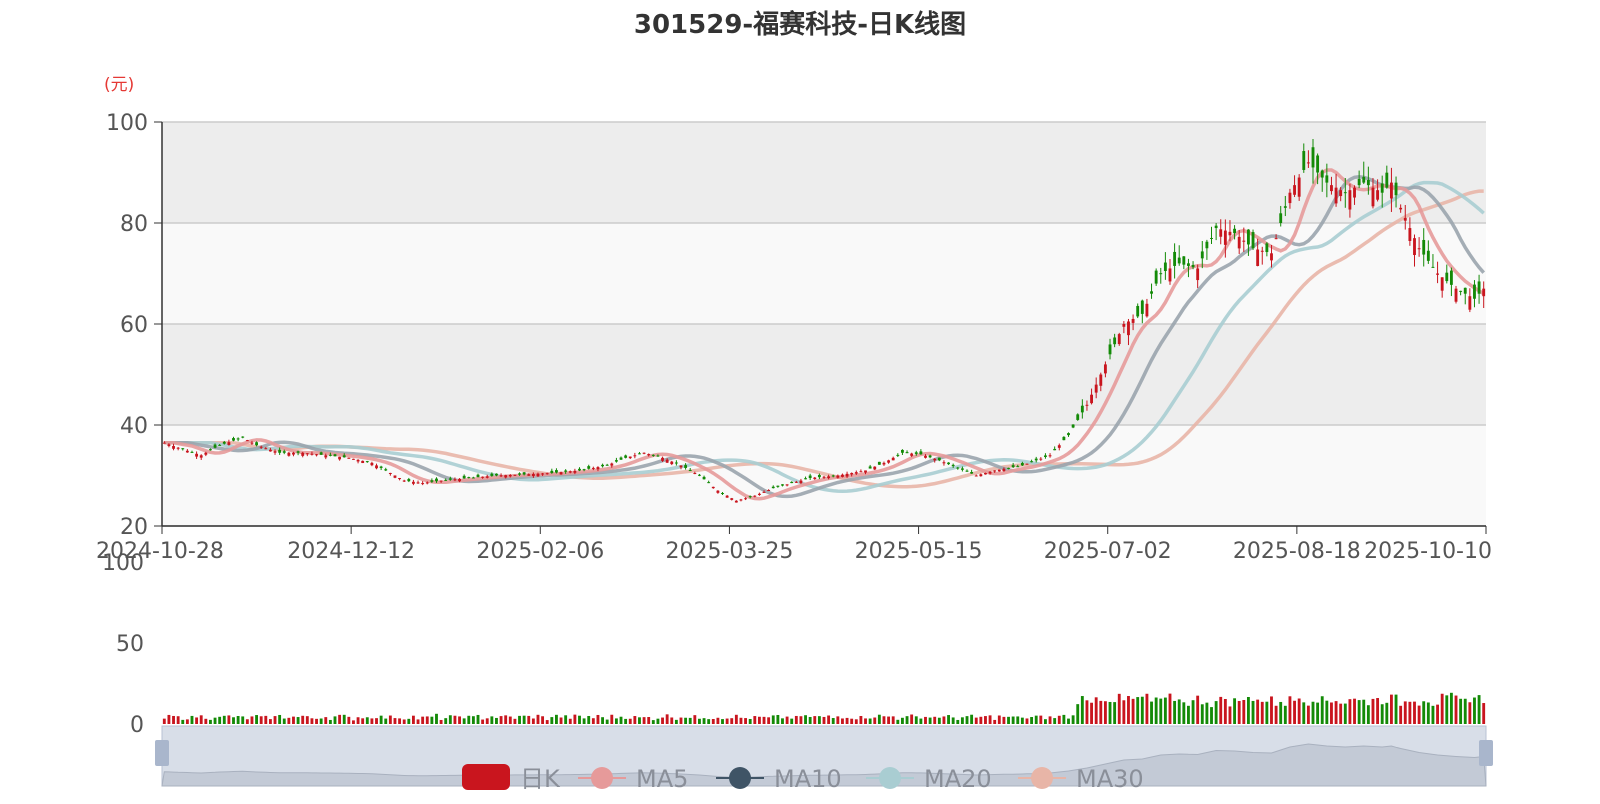 This screenshot has width=1600, height=804. What do you see at coordinates (486, 777) in the screenshot?
I see `legend-swatch` at bounding box center [486, 777].